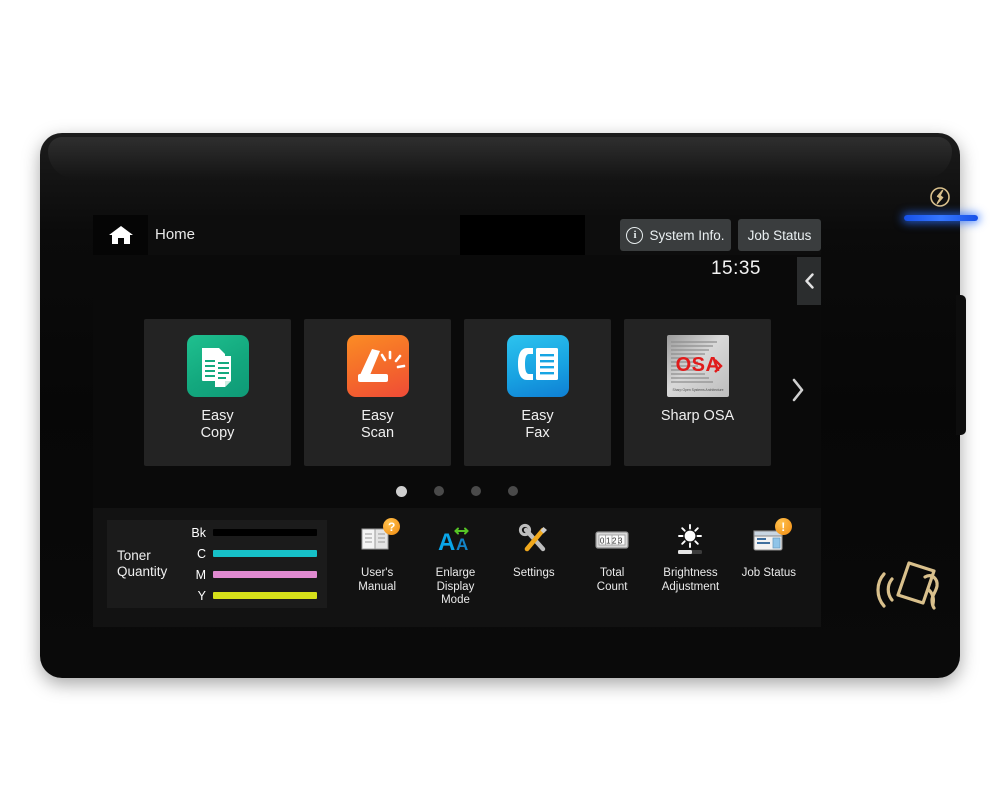  Describe the element at coordinates (735, 268) in the screenshot. I see `clock: 15:35` at that location.